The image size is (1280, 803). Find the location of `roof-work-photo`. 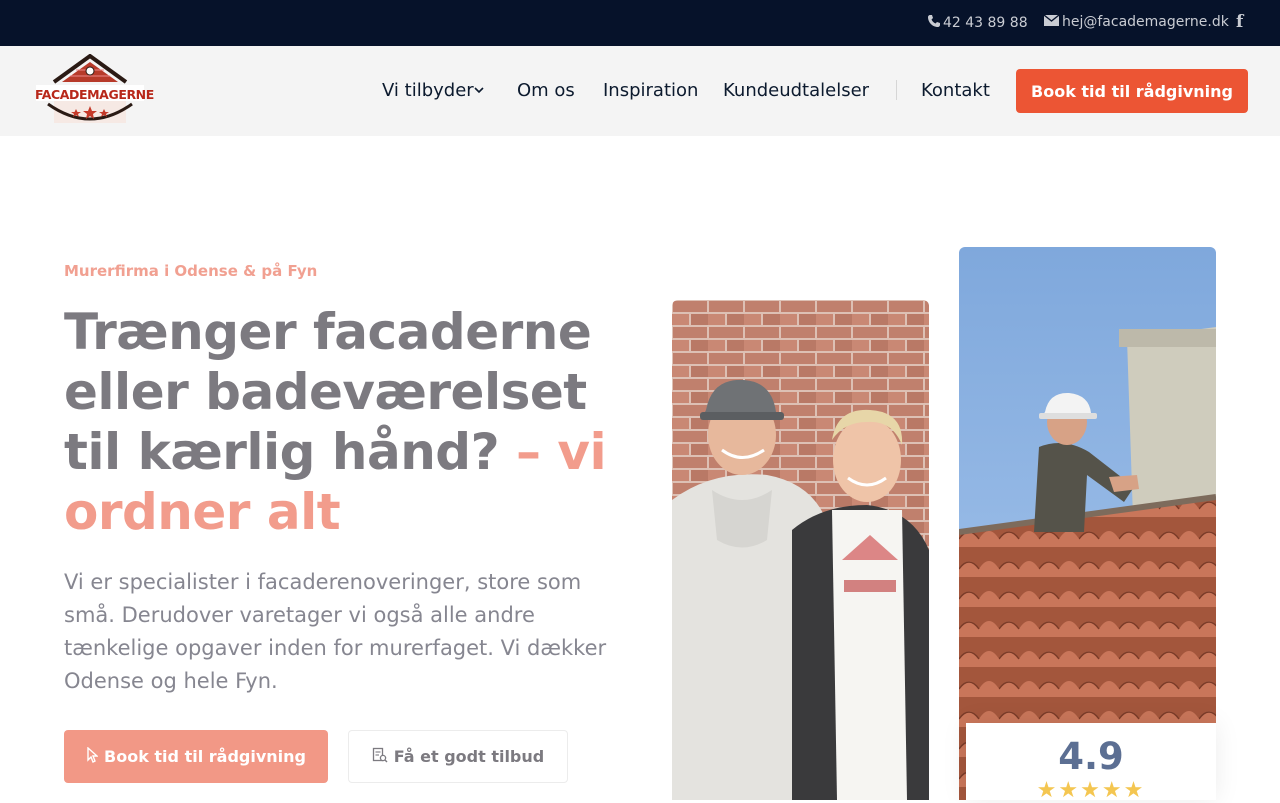

roof-work-photo is located at coordinates (1087, 523).